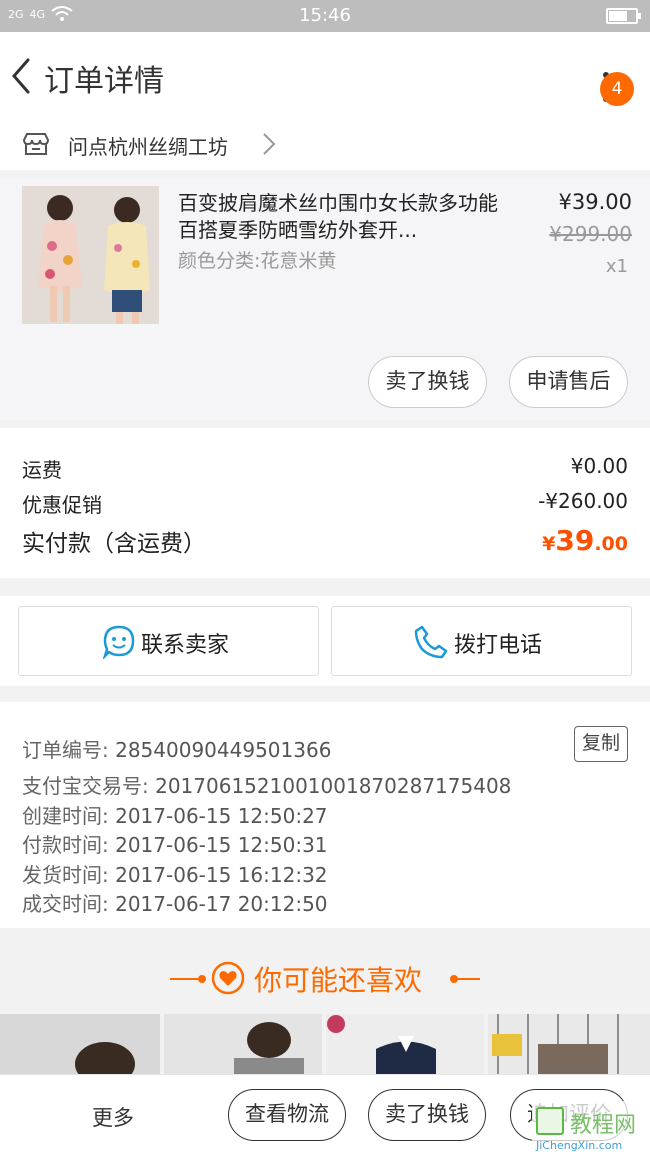 This screenshot has width=650, height=1155. What do you see at coordinates (579, 1145) in the screenshot?
I see `watermark-url: JiChengXin.com` at bounding box center [579, 1145].